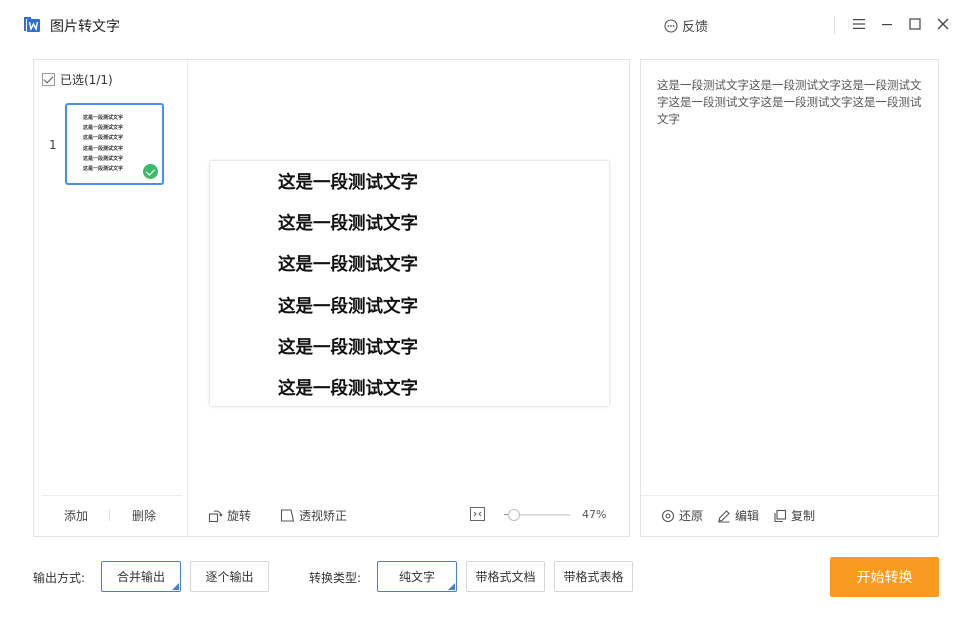 Image resolution: width=972 pixels, height=629 pixels. I want to click on add-button: 添加, so click(76, 515).